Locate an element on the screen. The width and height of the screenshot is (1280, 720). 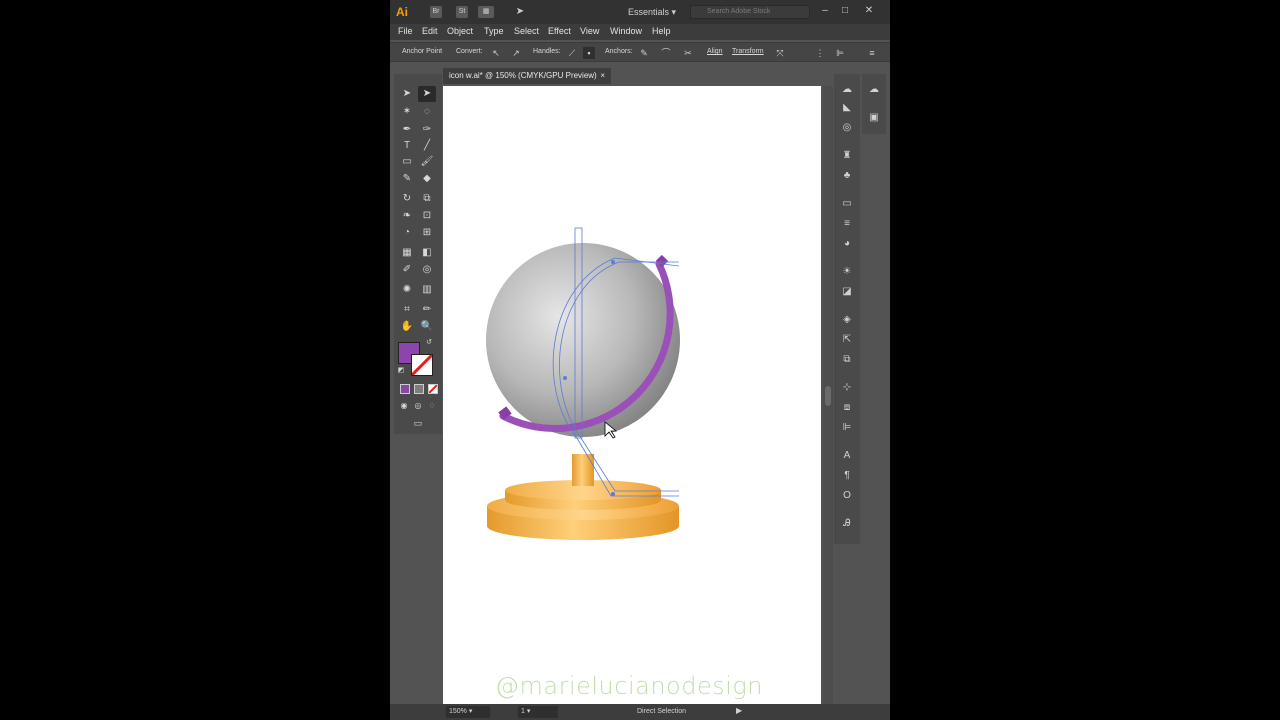
draw-inside-icon: ◌ is located at coordinates (432, 406).